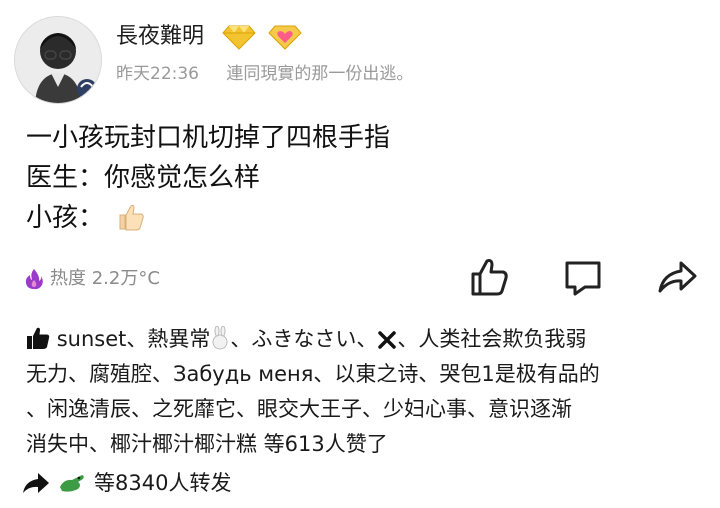 The width and height of the screenshot is (720, 508). What do you see at coordinates (285, 37) in the screenshot?
I see `pink-diamond-badge-icon` at bounding box center [285, 37].